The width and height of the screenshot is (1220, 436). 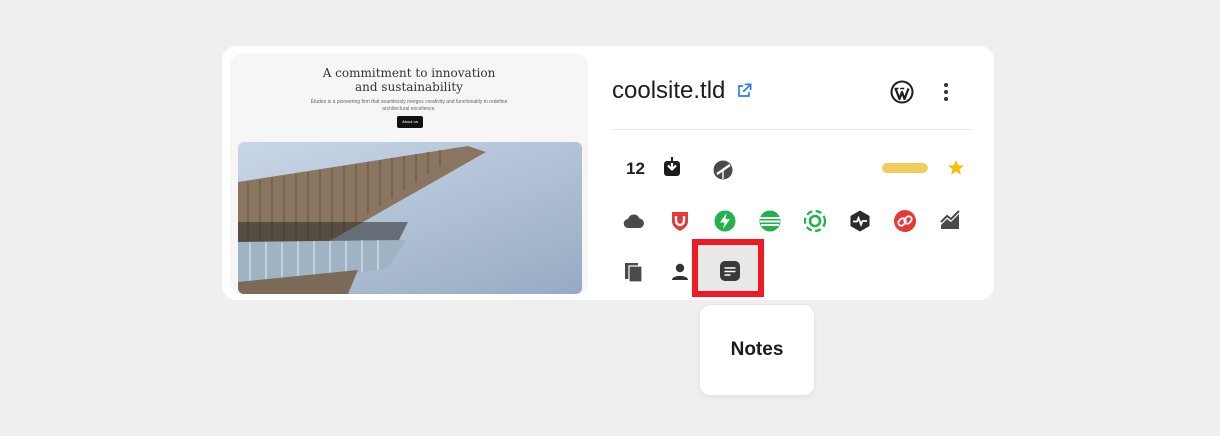 I want to click on layers-icon, so click(x=770, y=221).